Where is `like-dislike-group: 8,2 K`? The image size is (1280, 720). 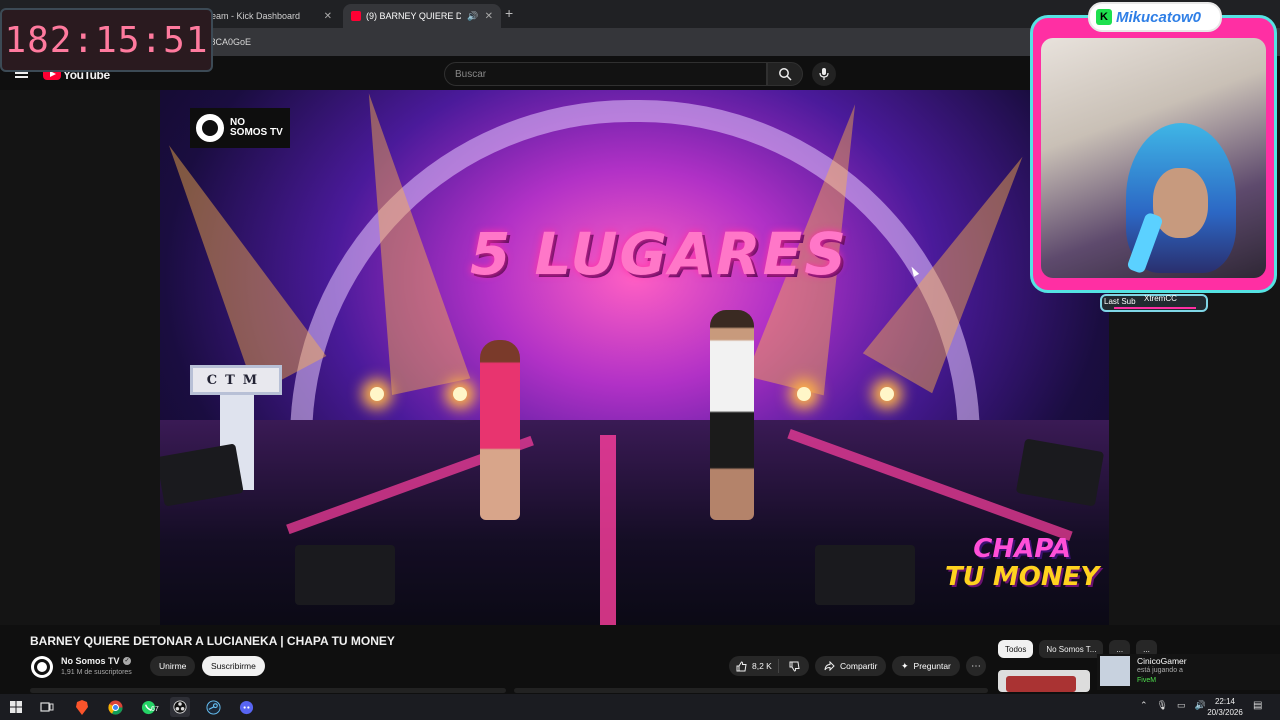
like-dislike-group: 8,2 K is located at coordinates (769, 666).